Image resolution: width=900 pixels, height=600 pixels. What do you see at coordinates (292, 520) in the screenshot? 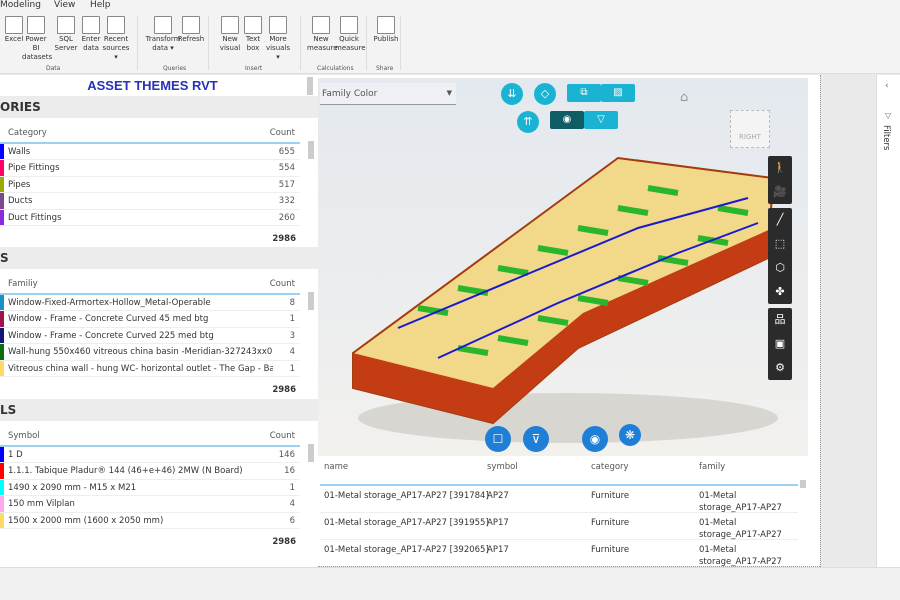
I see `row-count: 6` at bounding box center [292, 520].